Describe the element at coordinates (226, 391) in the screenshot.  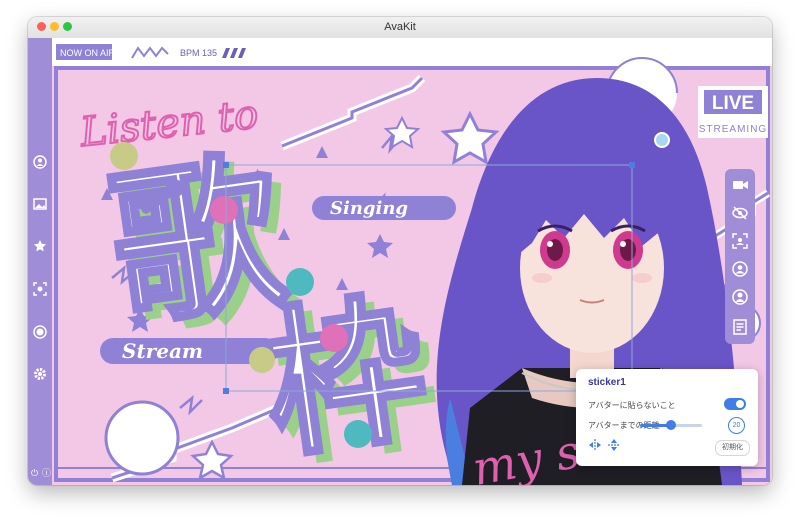
I see `selection-handle-bl` at that location.